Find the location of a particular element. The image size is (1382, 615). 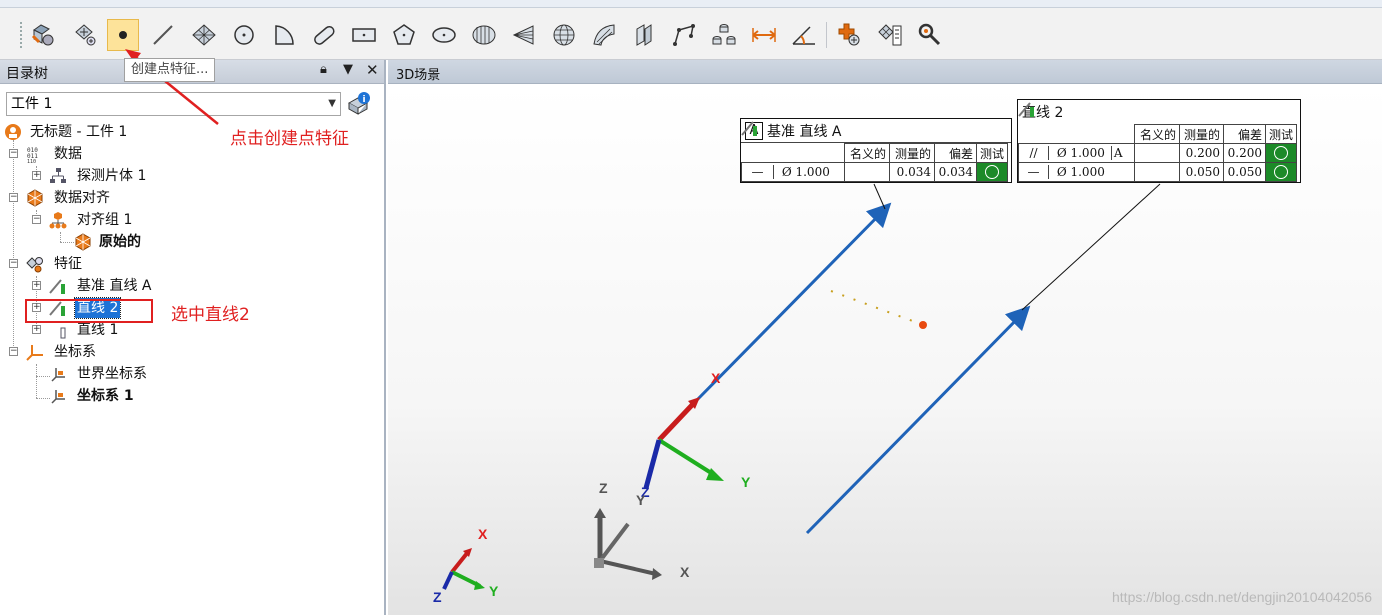

probe-feature-button is located at coordinates (43, 35).